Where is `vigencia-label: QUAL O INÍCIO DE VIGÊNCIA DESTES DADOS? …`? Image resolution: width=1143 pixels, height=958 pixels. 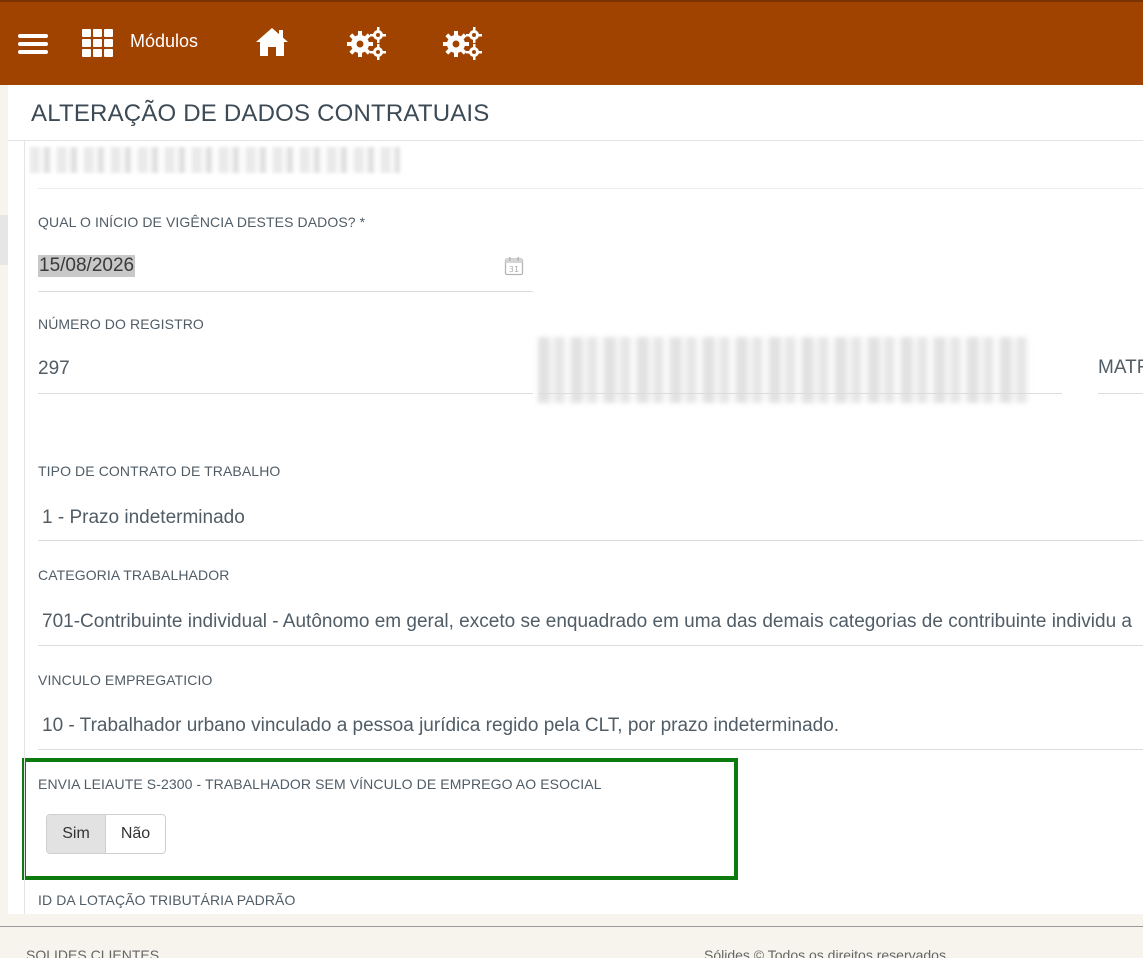 vigencia-label: QUAL O INÍCIO DE VIGÊNCIA DESTES DADOS? … is located at coordinates (202, 222).